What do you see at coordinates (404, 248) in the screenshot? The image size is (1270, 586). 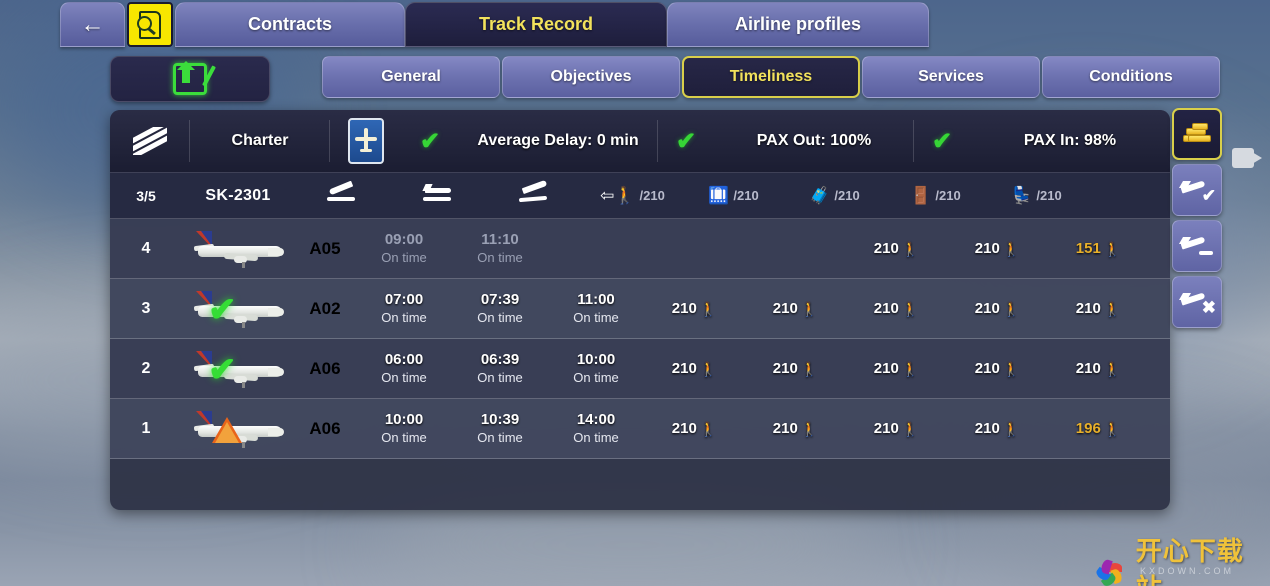 I see `landing-time: 09:00 On time` at bounding box center [404, 248].